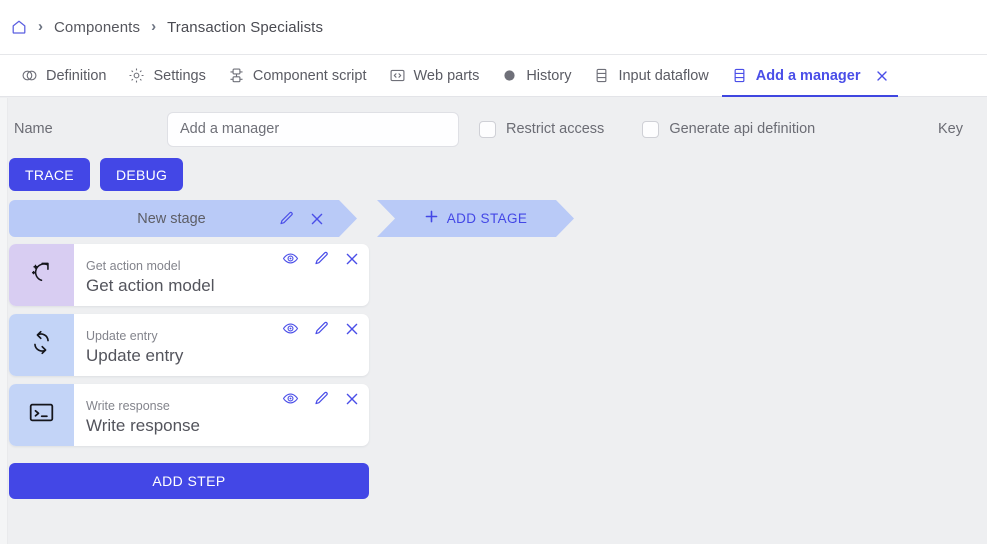  What do you see at coordinates (189, 481) in the screenshot?
I see `add-step-button: ADD STEP` at bounding box center [189, 481].